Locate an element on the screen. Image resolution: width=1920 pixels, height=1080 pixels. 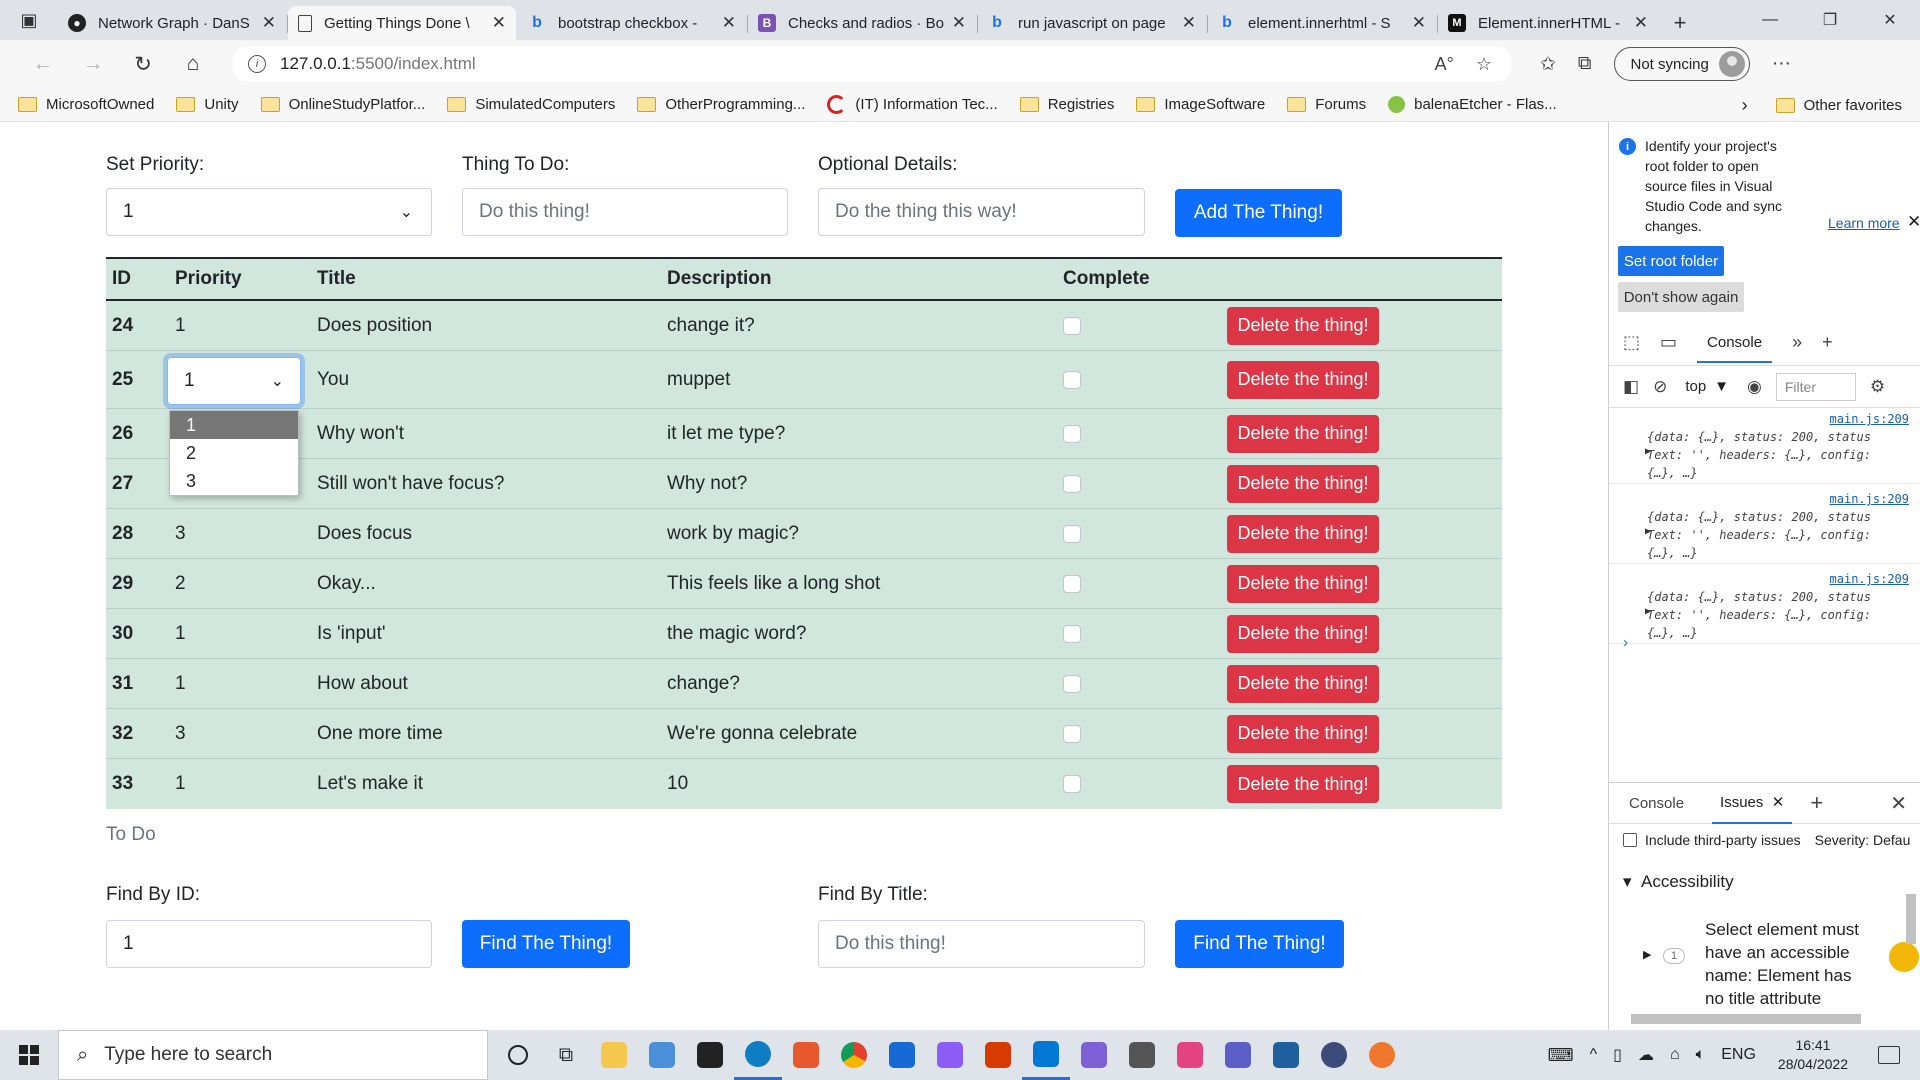
tab-actions-icon: ▣ is located at coordinates (29, 20).